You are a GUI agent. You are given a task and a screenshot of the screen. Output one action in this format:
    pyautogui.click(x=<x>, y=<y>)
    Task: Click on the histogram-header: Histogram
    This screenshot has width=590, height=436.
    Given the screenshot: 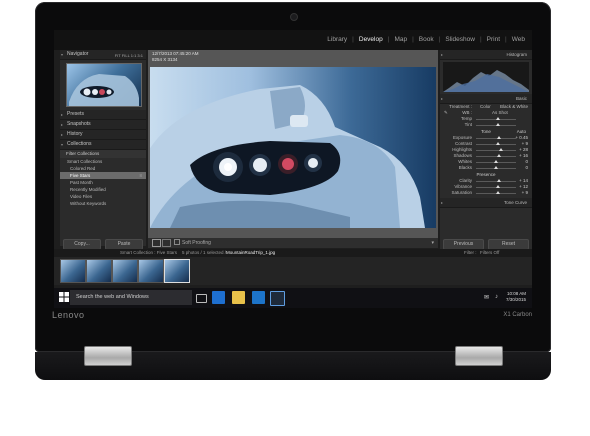 What is the action you would take?
    pyautogui.click(x=486, y=55)
    